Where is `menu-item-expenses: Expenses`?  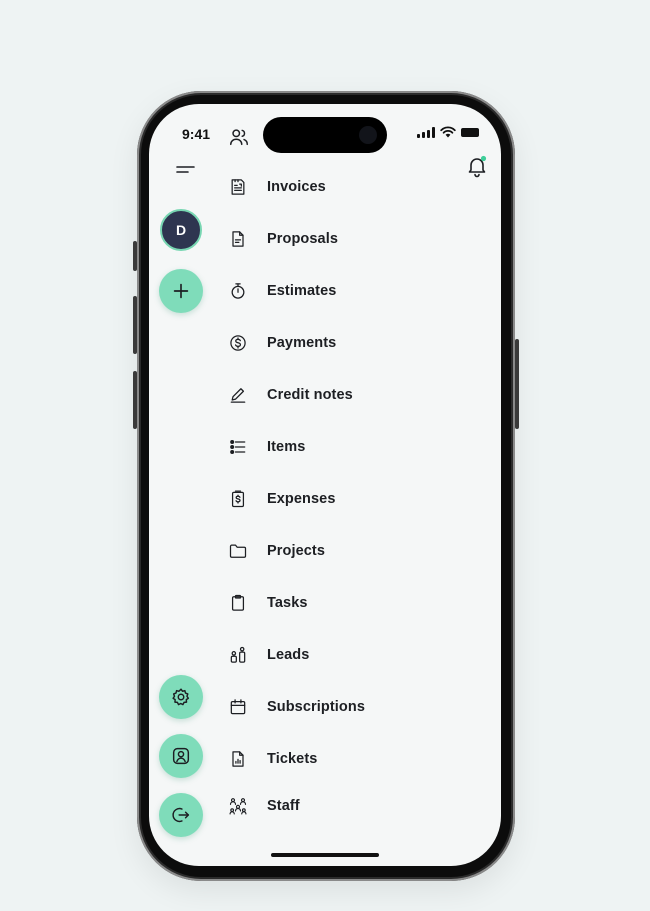 menu-item-expenses: Expenses is located at coordinates (281, 499).